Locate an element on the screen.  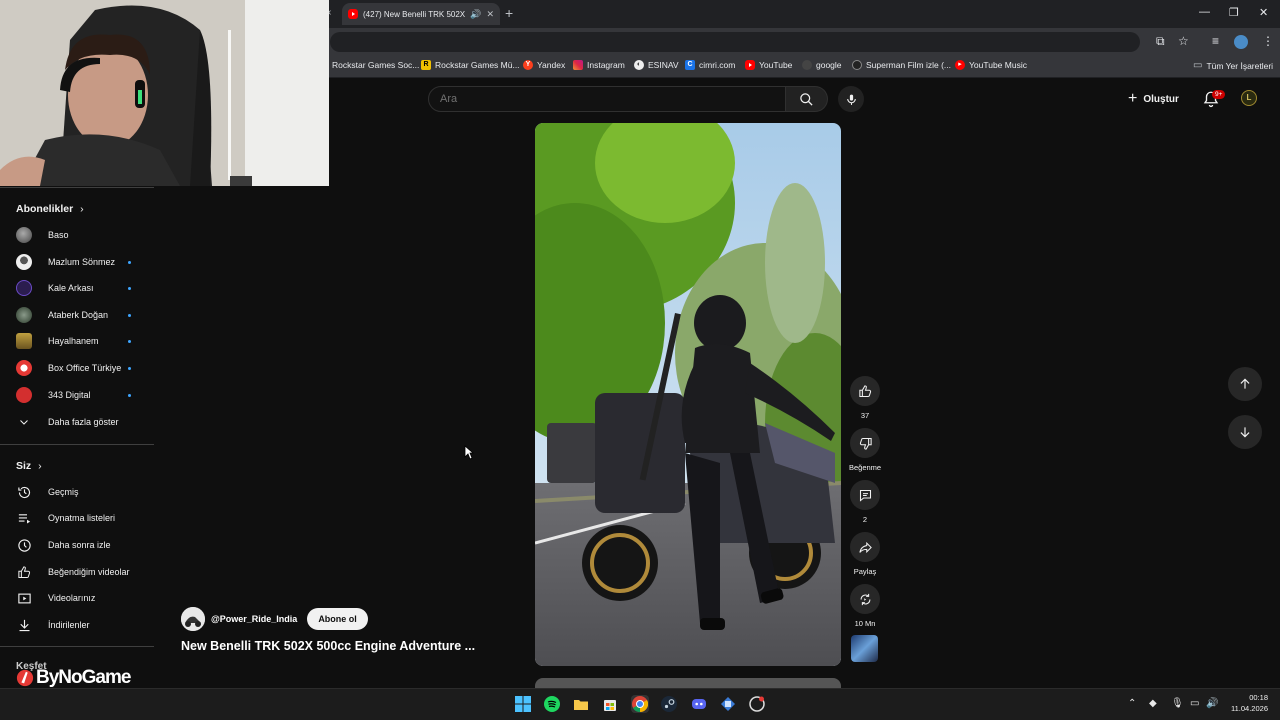
instagram-icon is located at coordinates (578, 65).